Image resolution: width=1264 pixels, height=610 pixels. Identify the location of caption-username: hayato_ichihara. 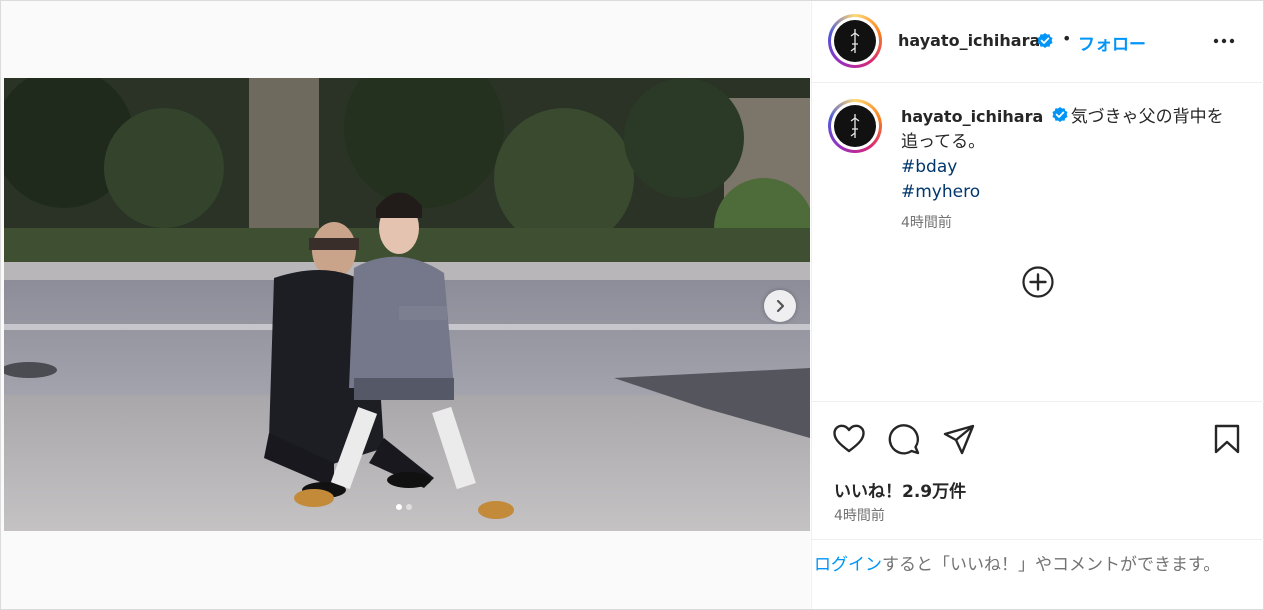
(972, 116).